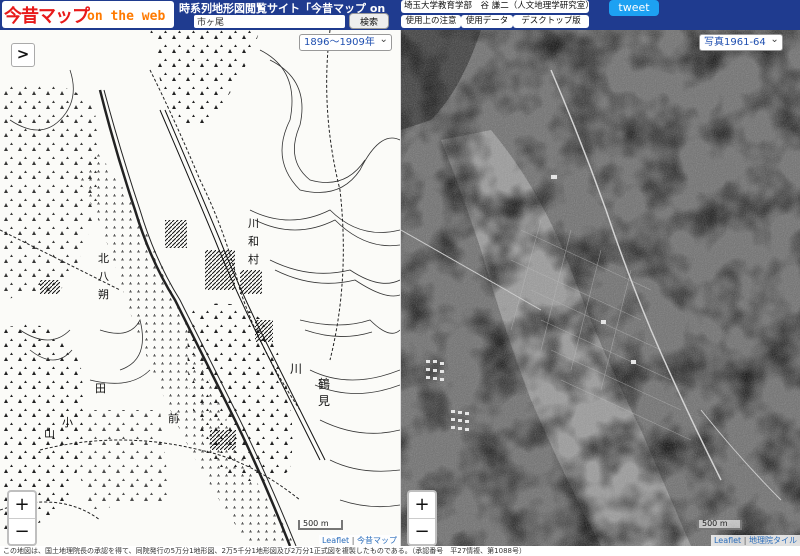 The width and height of the screenshot is (800, 556). Describe the element at coordinates (67, 422) in the screenshot. I see `place-label-11: 小` at that location.